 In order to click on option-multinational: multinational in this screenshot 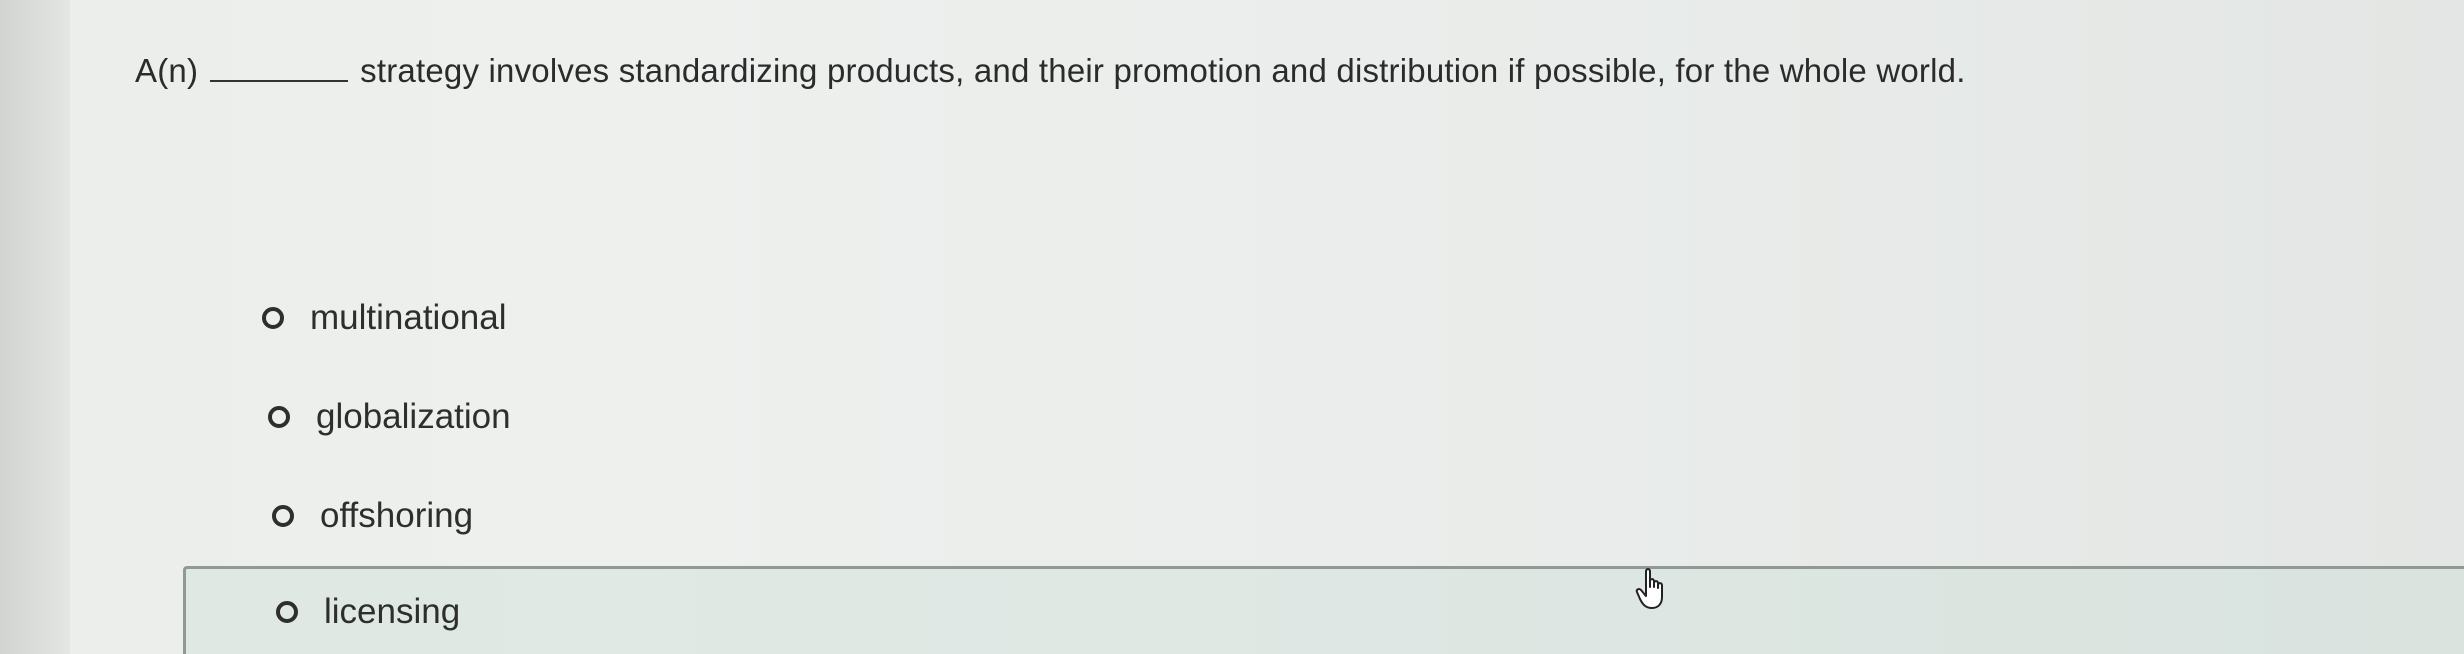, I will do `click(384, 318)`.